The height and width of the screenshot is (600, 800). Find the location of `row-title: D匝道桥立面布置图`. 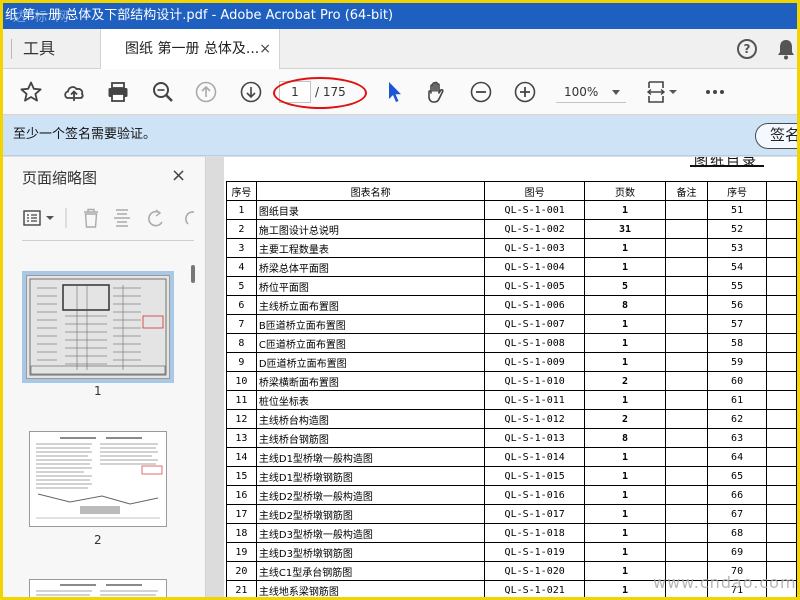

row-title: D匝道桥立面布置图 is located at coordinates (370, 362).